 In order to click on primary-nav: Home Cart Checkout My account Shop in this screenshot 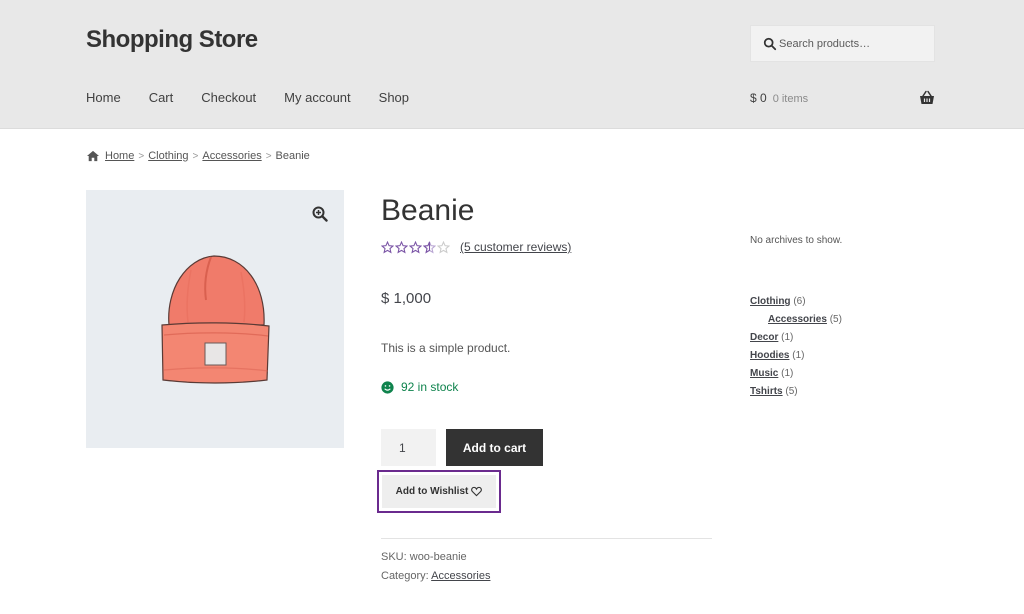, I will do `click(261, 97)`.